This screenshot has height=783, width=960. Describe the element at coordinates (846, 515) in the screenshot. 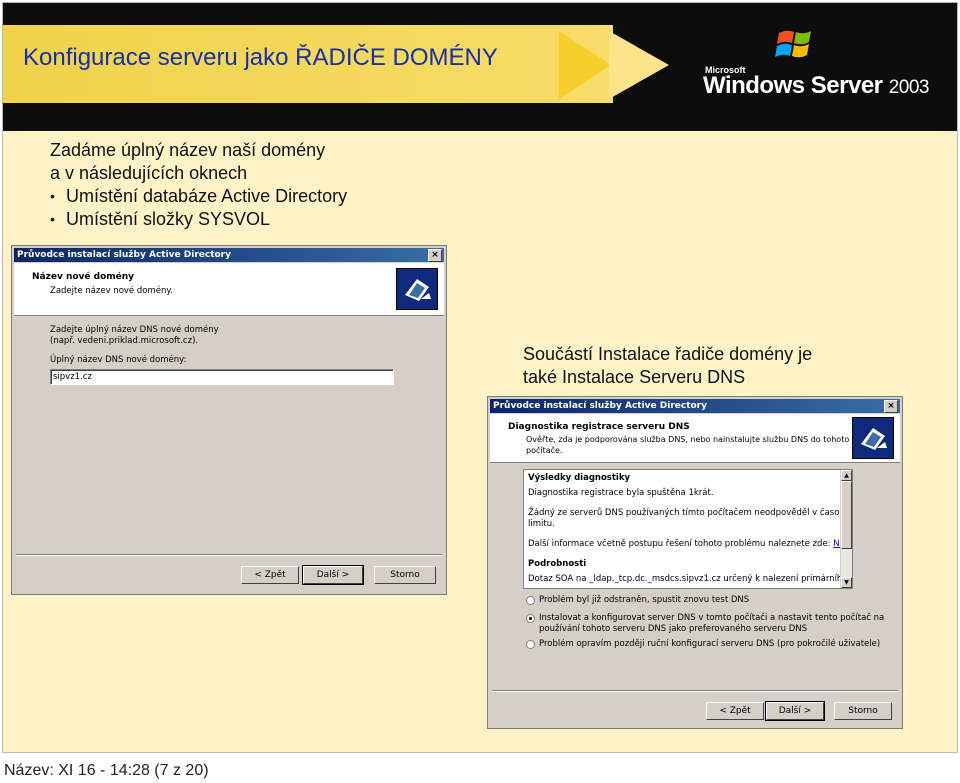

I see `scroll-thumb` at that location.